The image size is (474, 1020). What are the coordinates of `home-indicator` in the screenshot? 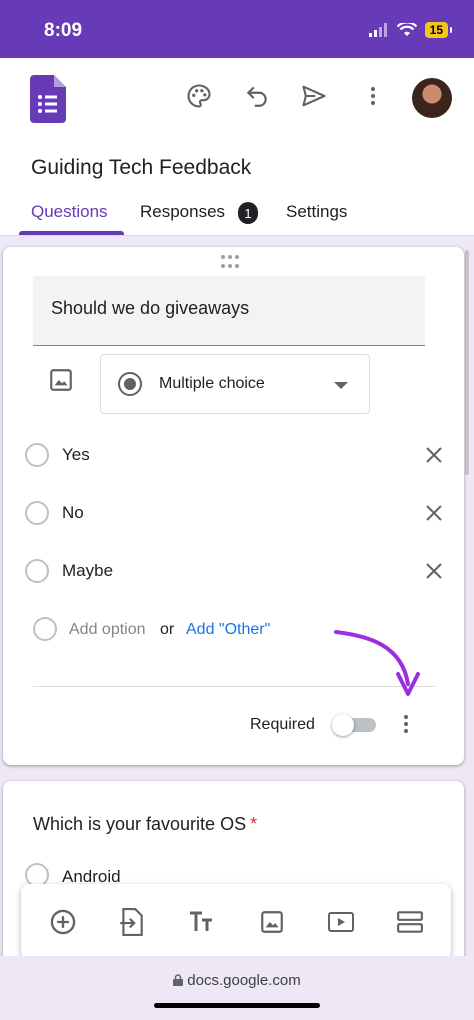 It's located at (237, 1005).